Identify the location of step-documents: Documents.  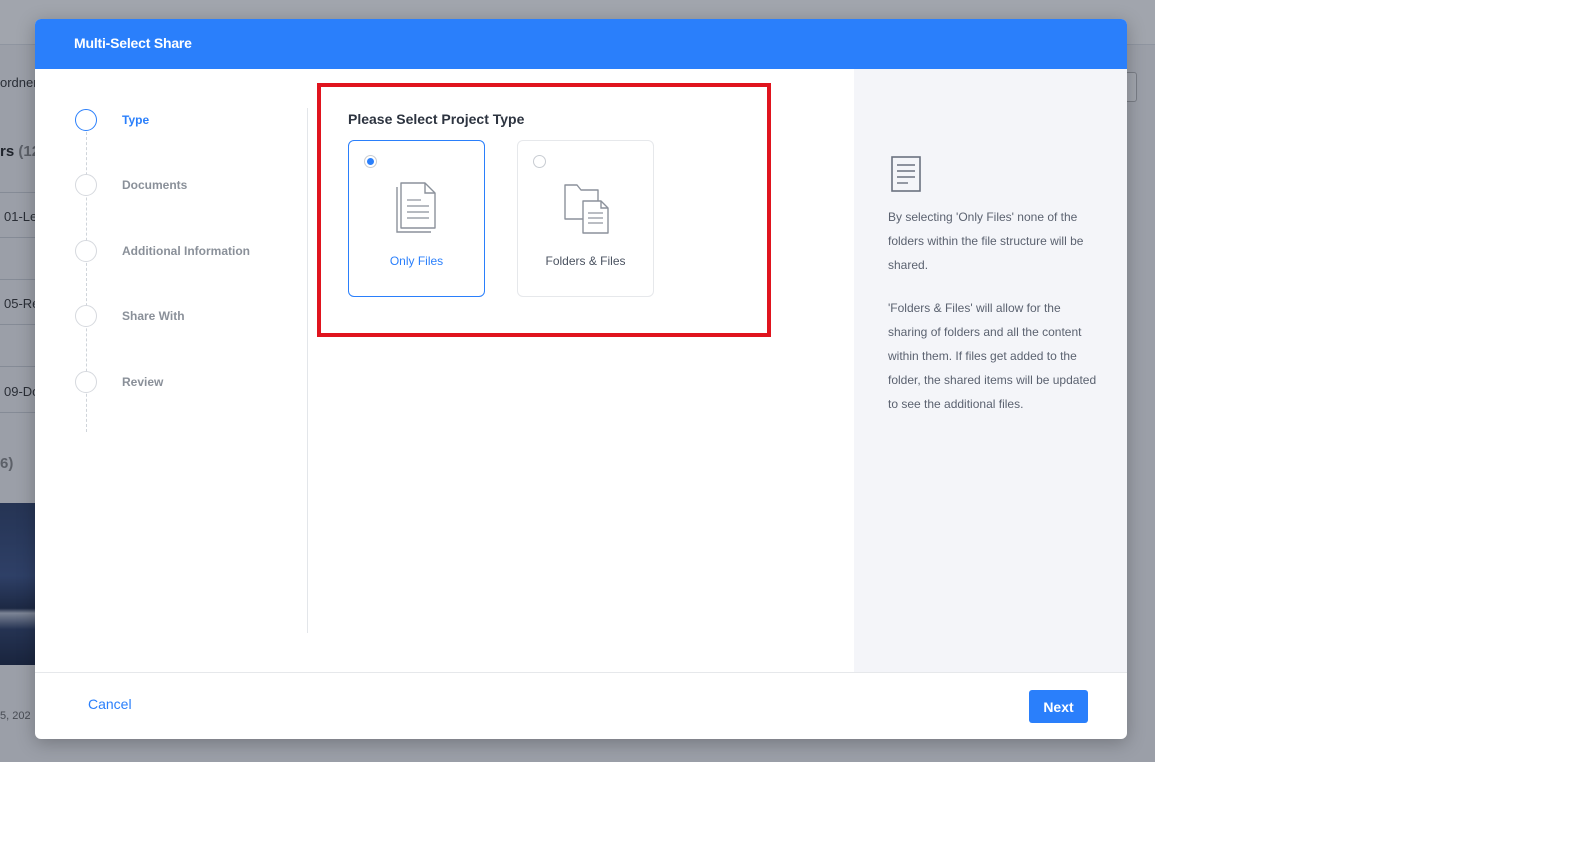
(185, 186).